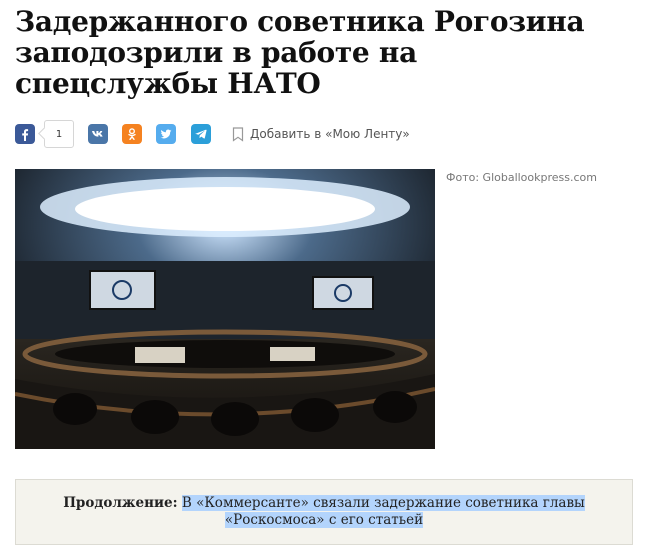 The image size is (646, 560). I want to click on telegram-share-button, so click(201, 134).